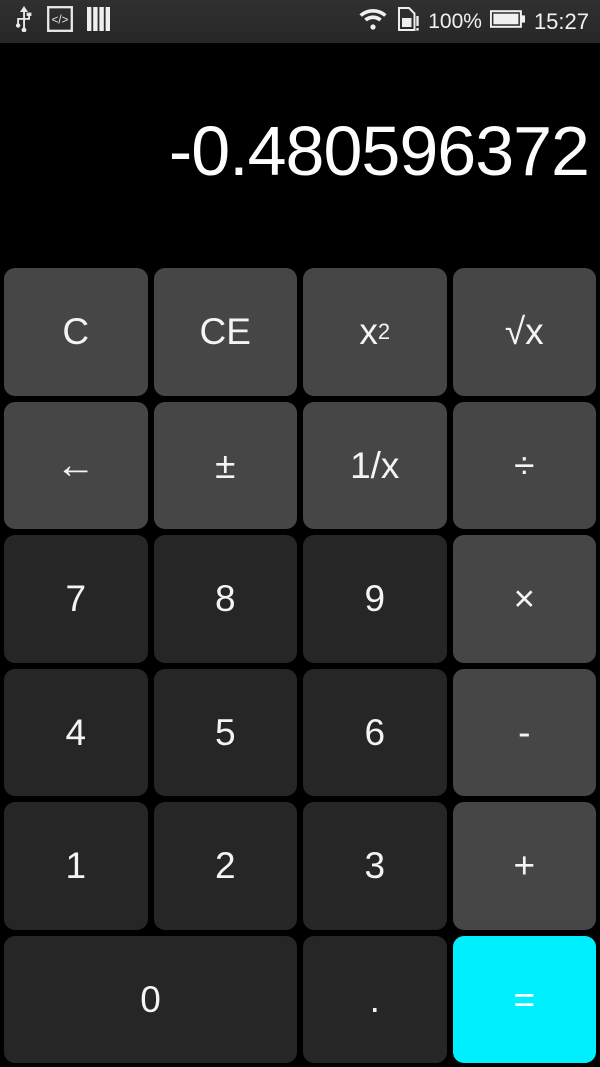 The height and width of the screenshot is (1067, 600). What do you see at coordinates (524, 332) in the screenshot?
I see `key-square-root: √x` at bounding box center [524, 332].